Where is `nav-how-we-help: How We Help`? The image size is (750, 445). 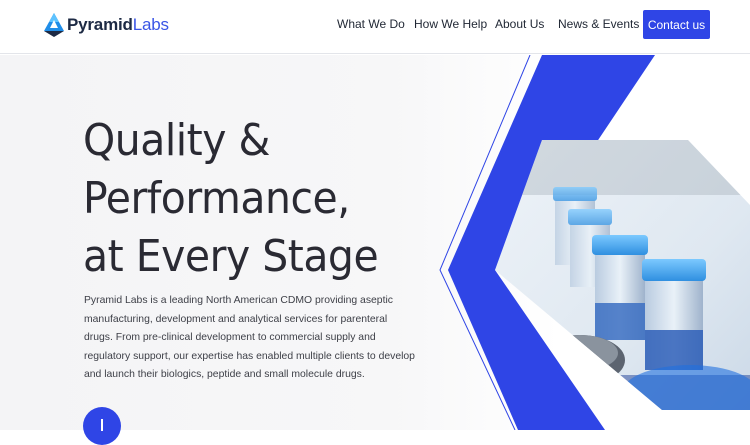
nav-how-we-help: How We Help is located at coordinates (450, 24).